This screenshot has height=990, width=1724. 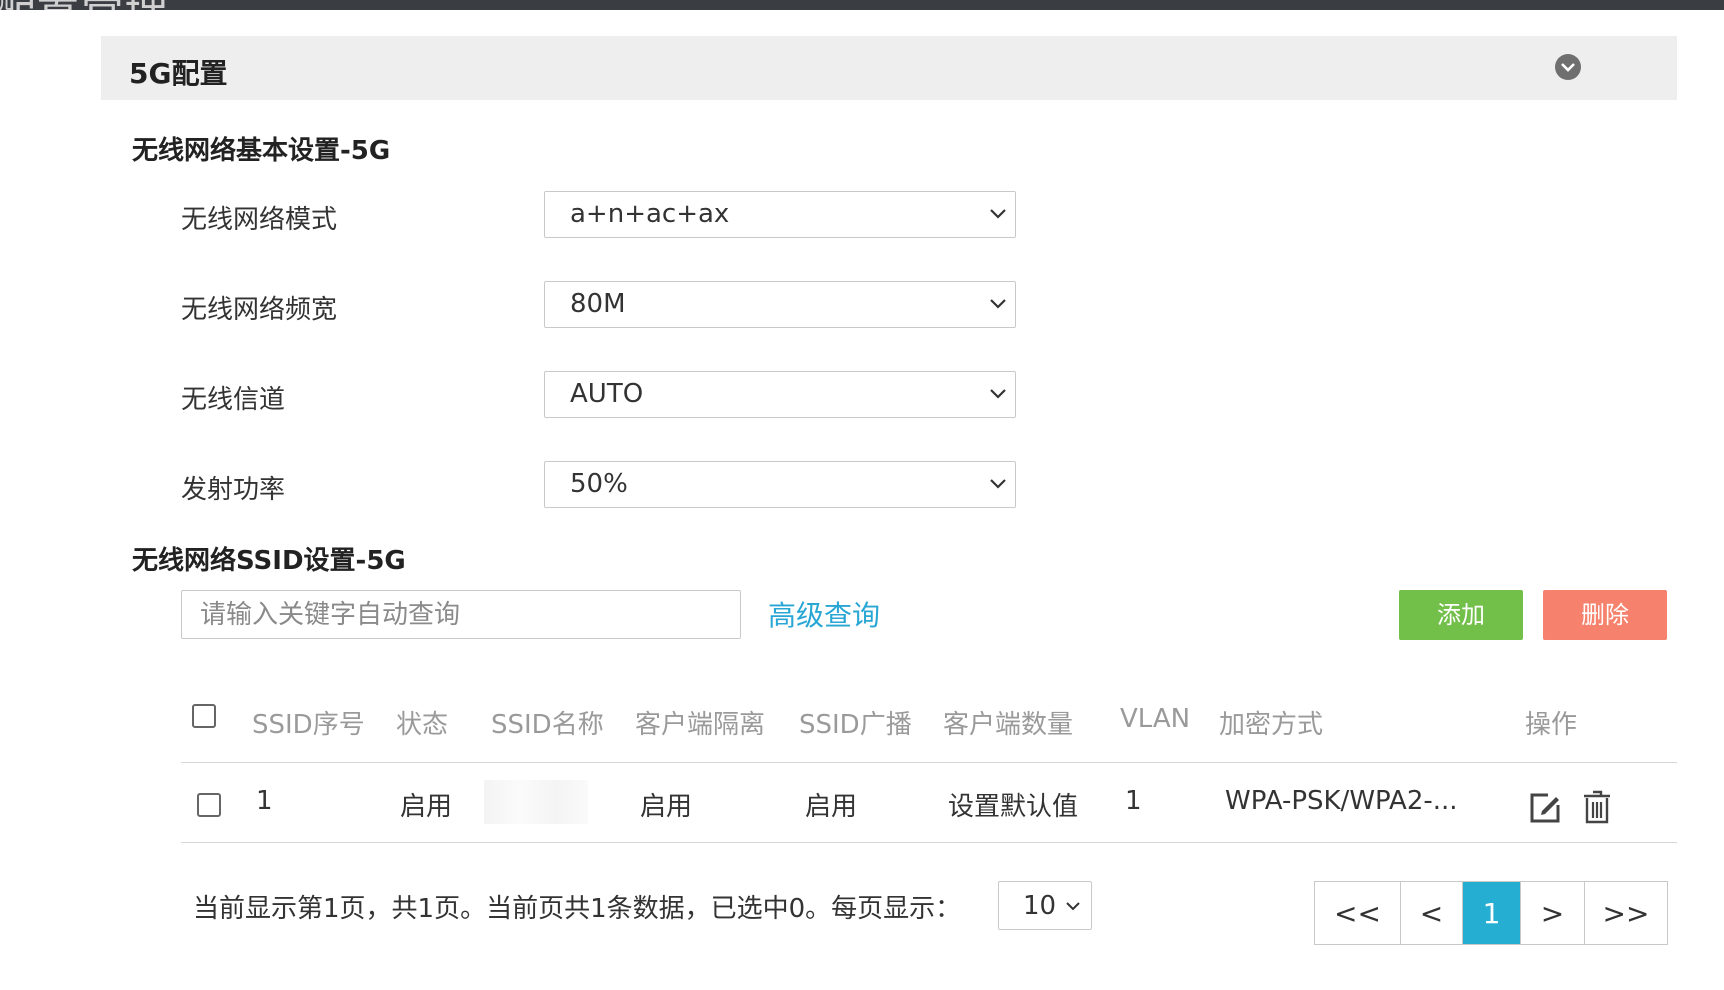 What do you see at coordinates (889, 68) in the screenshot?
I see `panel-header: 5G配置` at bounding box center [889, 68].